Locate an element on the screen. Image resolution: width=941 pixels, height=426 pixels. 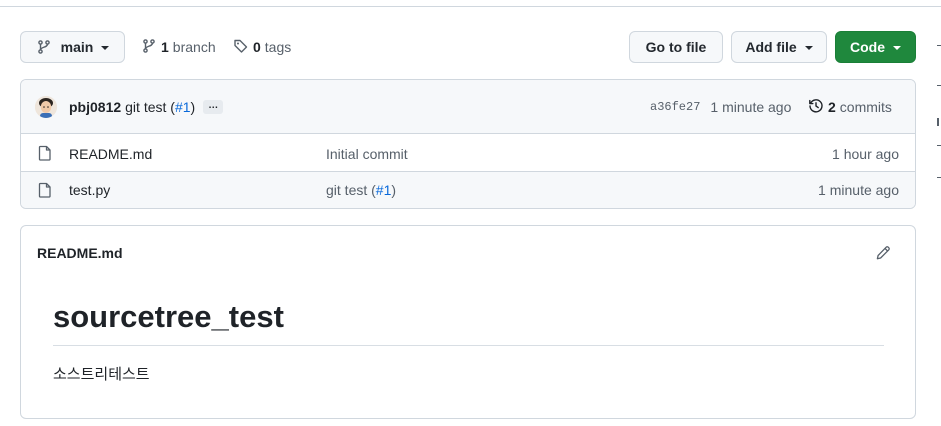
edit-pencil-icon is located at coordinates (883, 254).